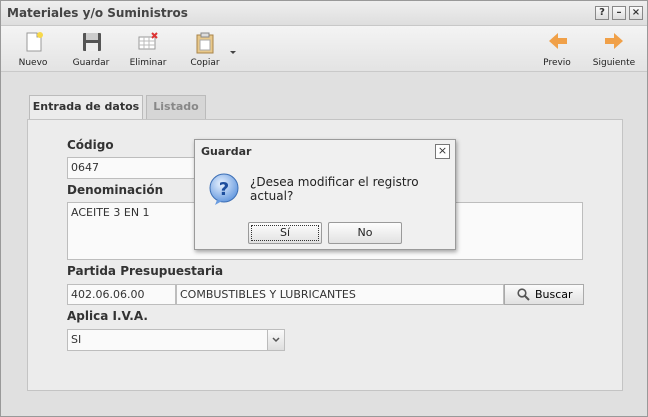 This screenshot has height=417, width=648. Describe the element at coordinates (324, 13) in the screenshot. I see `title-bar: Materiales y/o Suministros ? – ×` at that location.